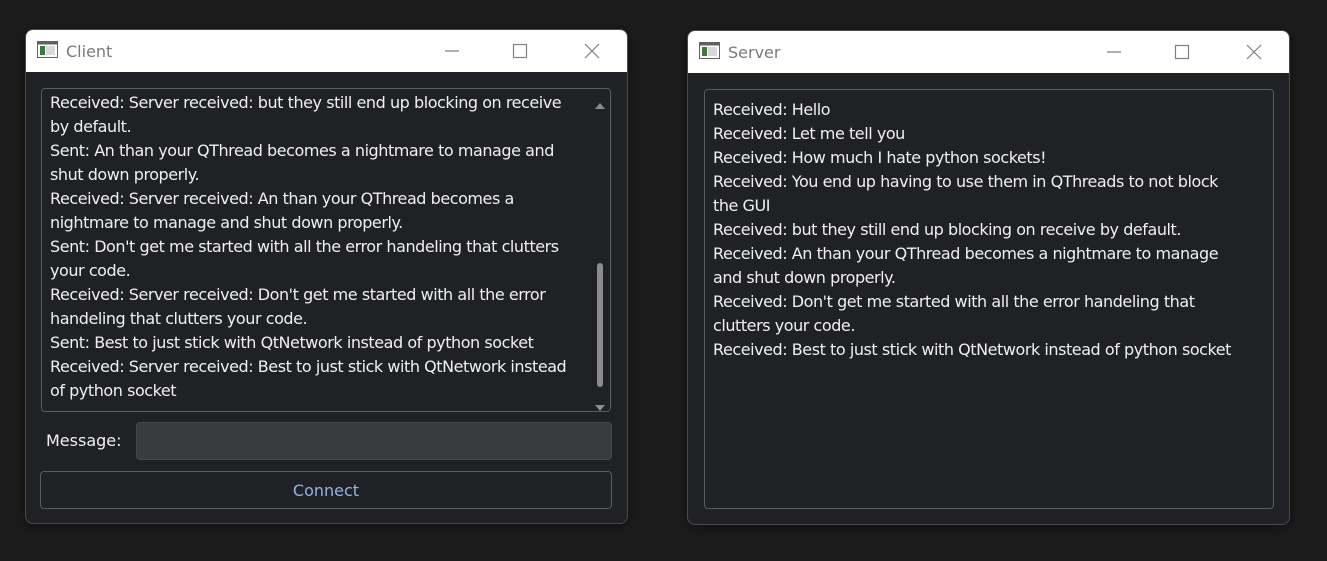  Describe the element at coordinates (804, 277) in the screenshot. I see `log-line: and shut down properly.` at that location.